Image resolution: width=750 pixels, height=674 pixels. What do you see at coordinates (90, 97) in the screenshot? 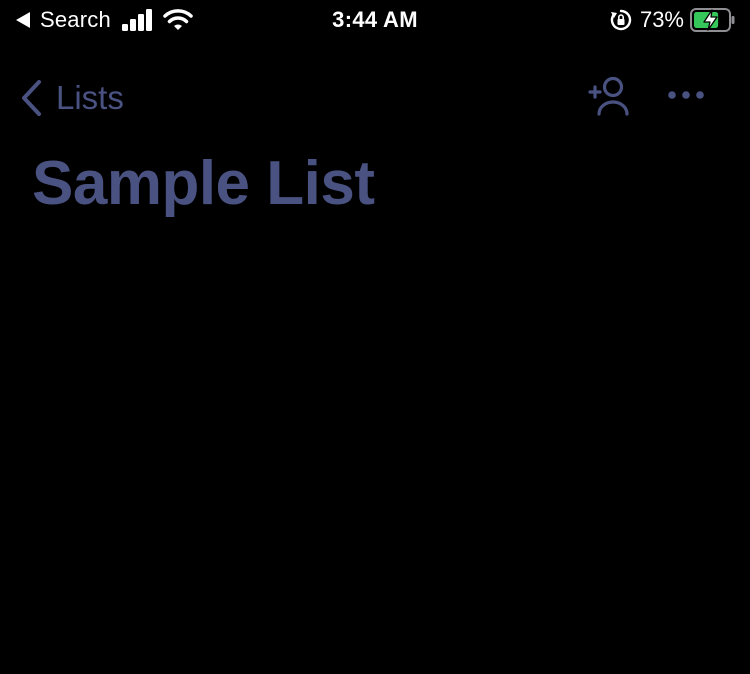
I see `back-button-label: Lists` at bounding box center [90, 97].